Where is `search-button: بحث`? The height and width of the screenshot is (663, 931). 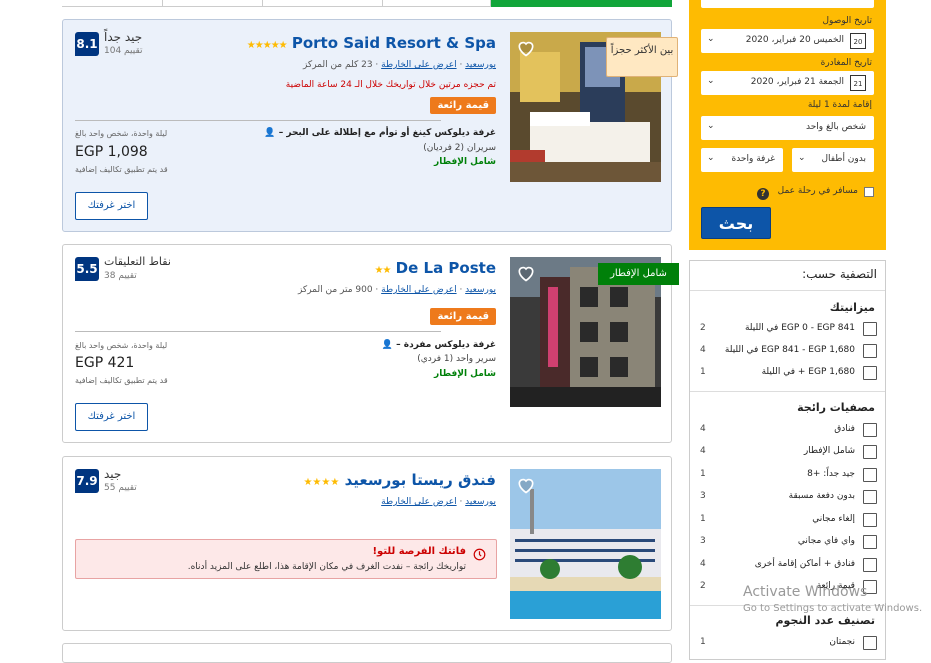 search-button: بحث is located at coordinates (736, 223).